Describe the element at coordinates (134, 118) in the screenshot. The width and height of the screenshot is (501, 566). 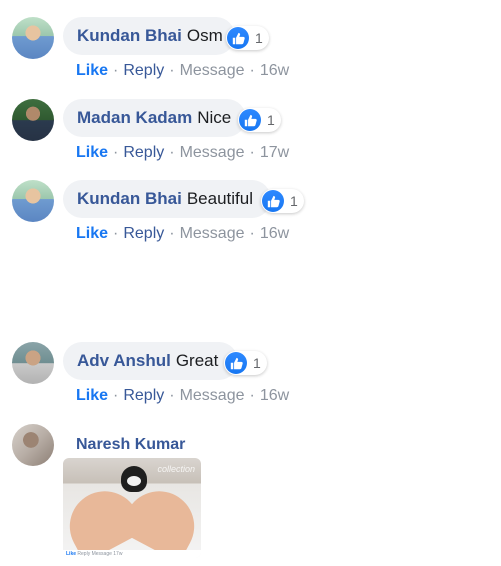
I see `comment-author: Madan Kadam` at that location.